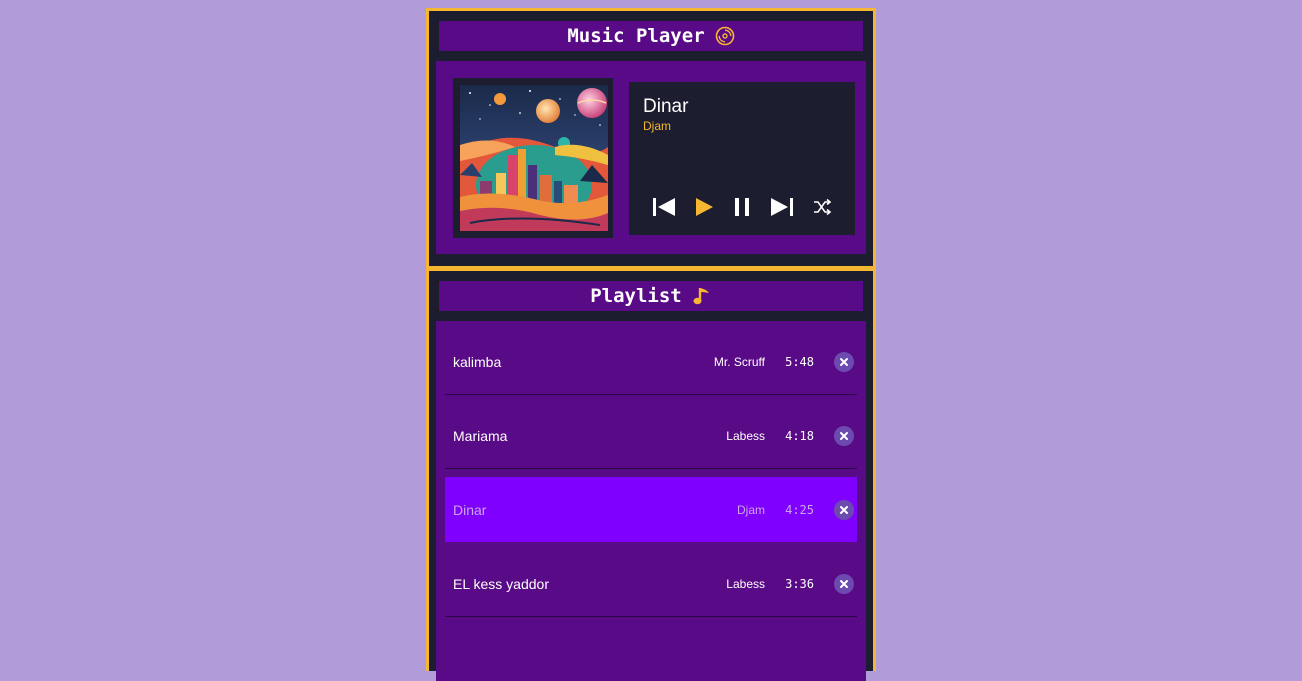 The width and height of the screenshot is (1302, 681). Describe the element at coordinates (651, 362) in the screenshot. I see `playlist-track-row: kalimba Mr. Scruff 5:48` at that location.